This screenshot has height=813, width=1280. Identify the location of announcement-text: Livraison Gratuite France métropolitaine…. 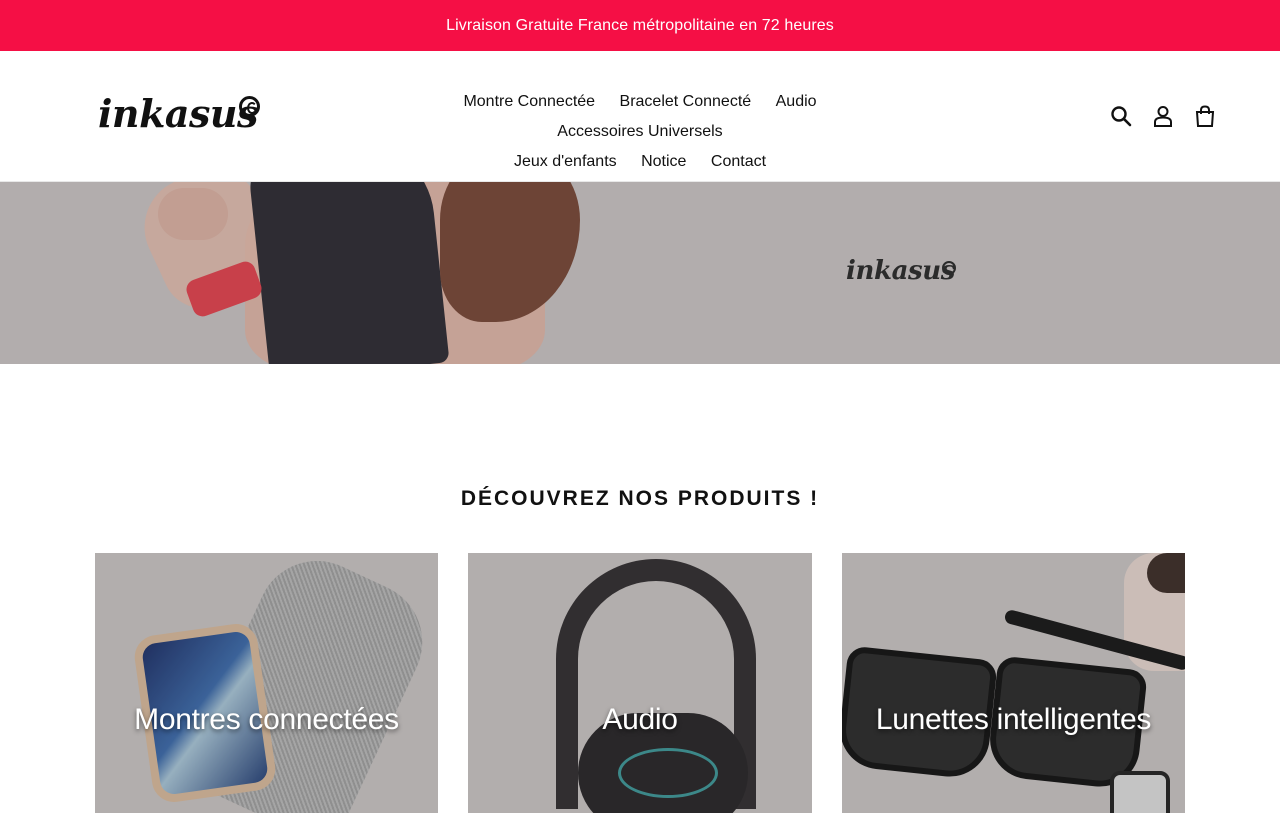
(640, 25).